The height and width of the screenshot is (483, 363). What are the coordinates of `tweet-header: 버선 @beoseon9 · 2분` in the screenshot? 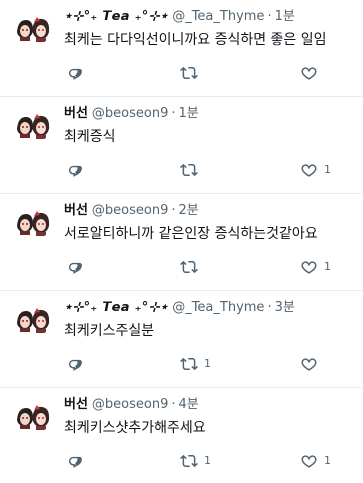 It's located at (209, 211).